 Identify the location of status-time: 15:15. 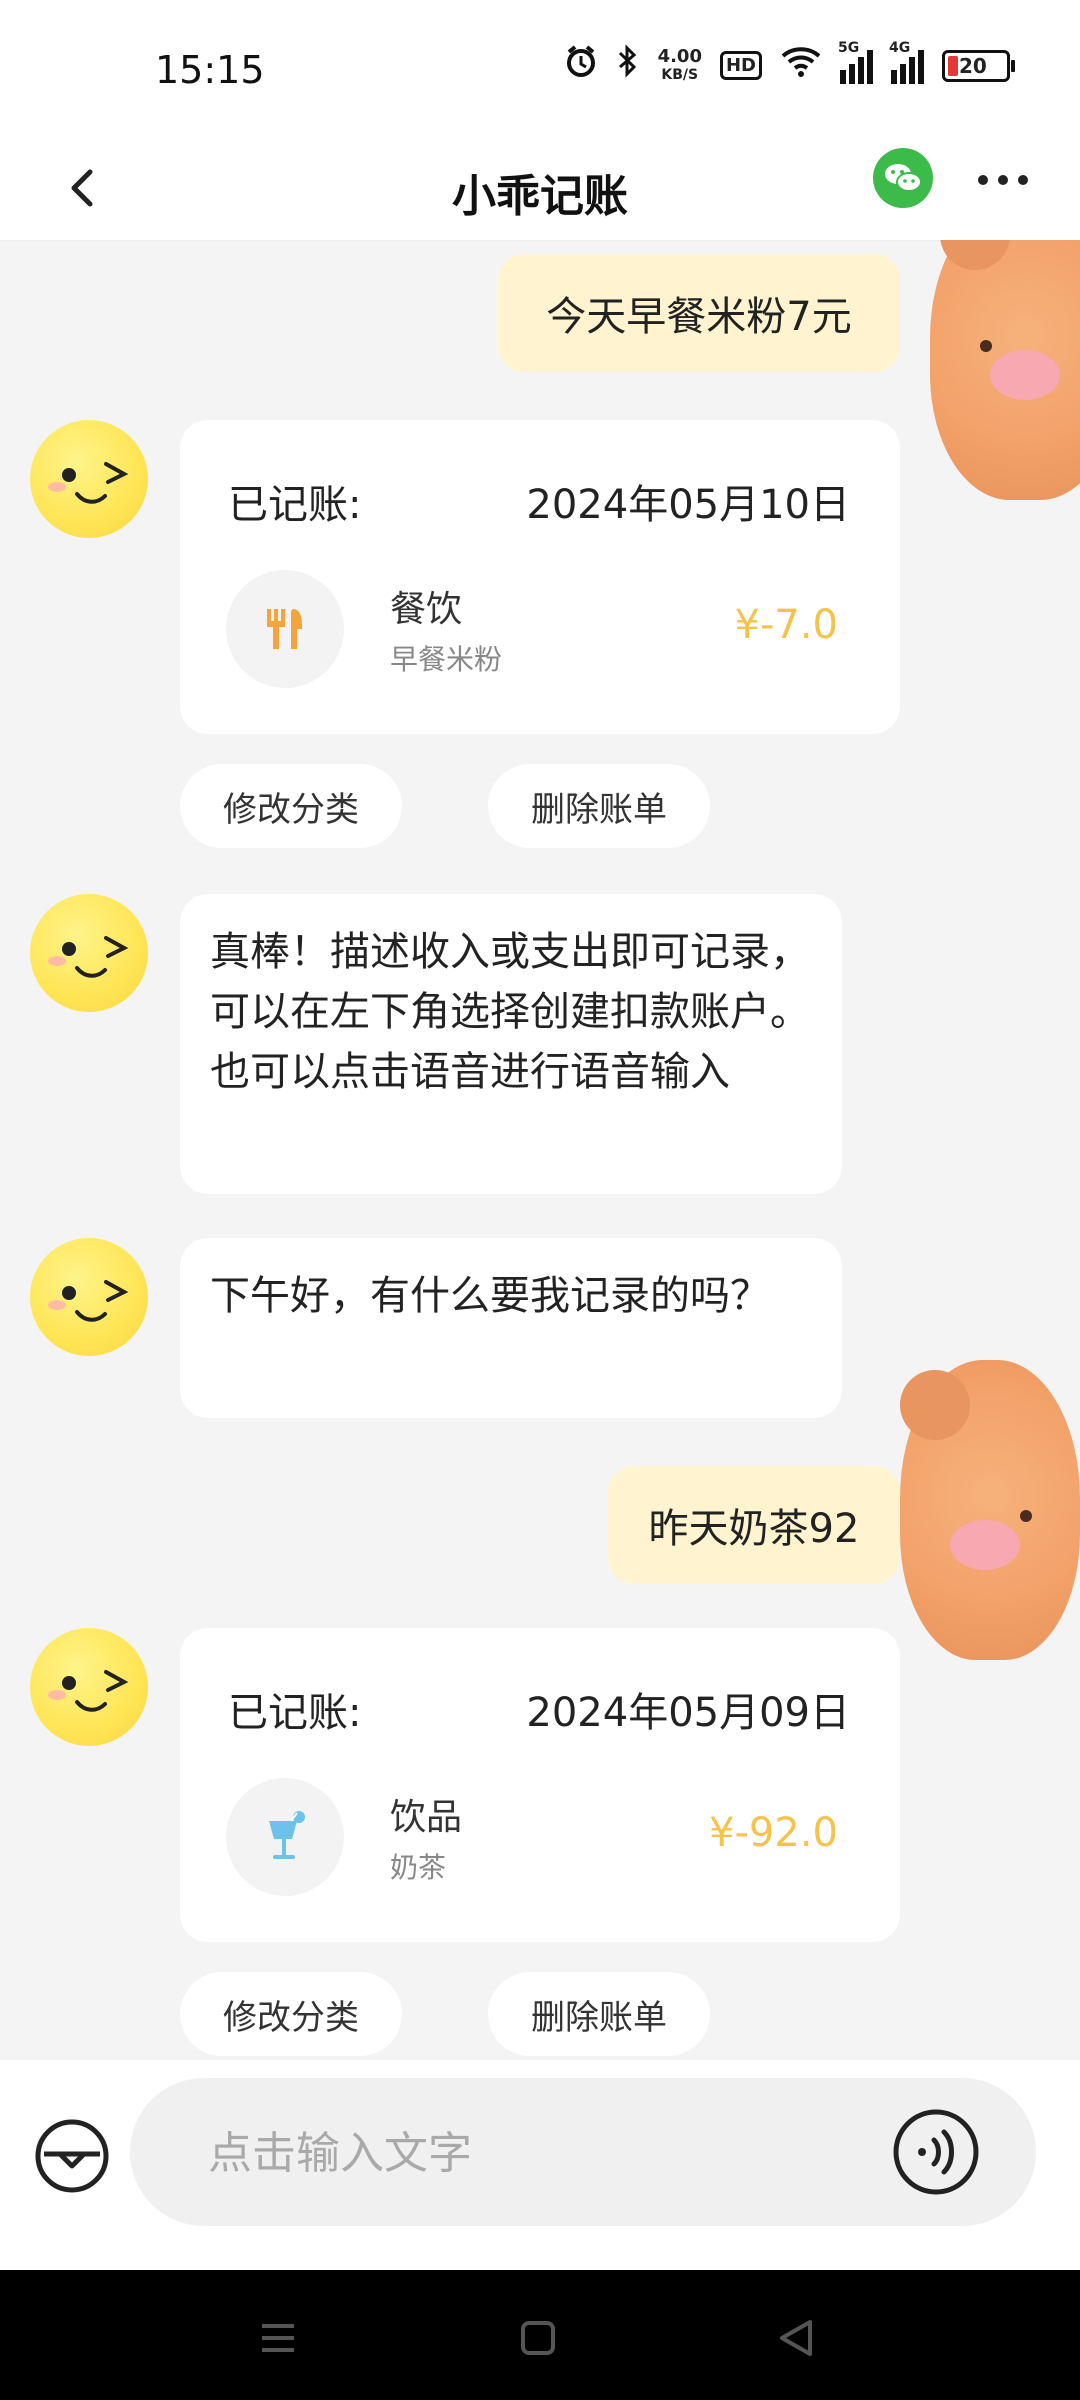
(210, 70).